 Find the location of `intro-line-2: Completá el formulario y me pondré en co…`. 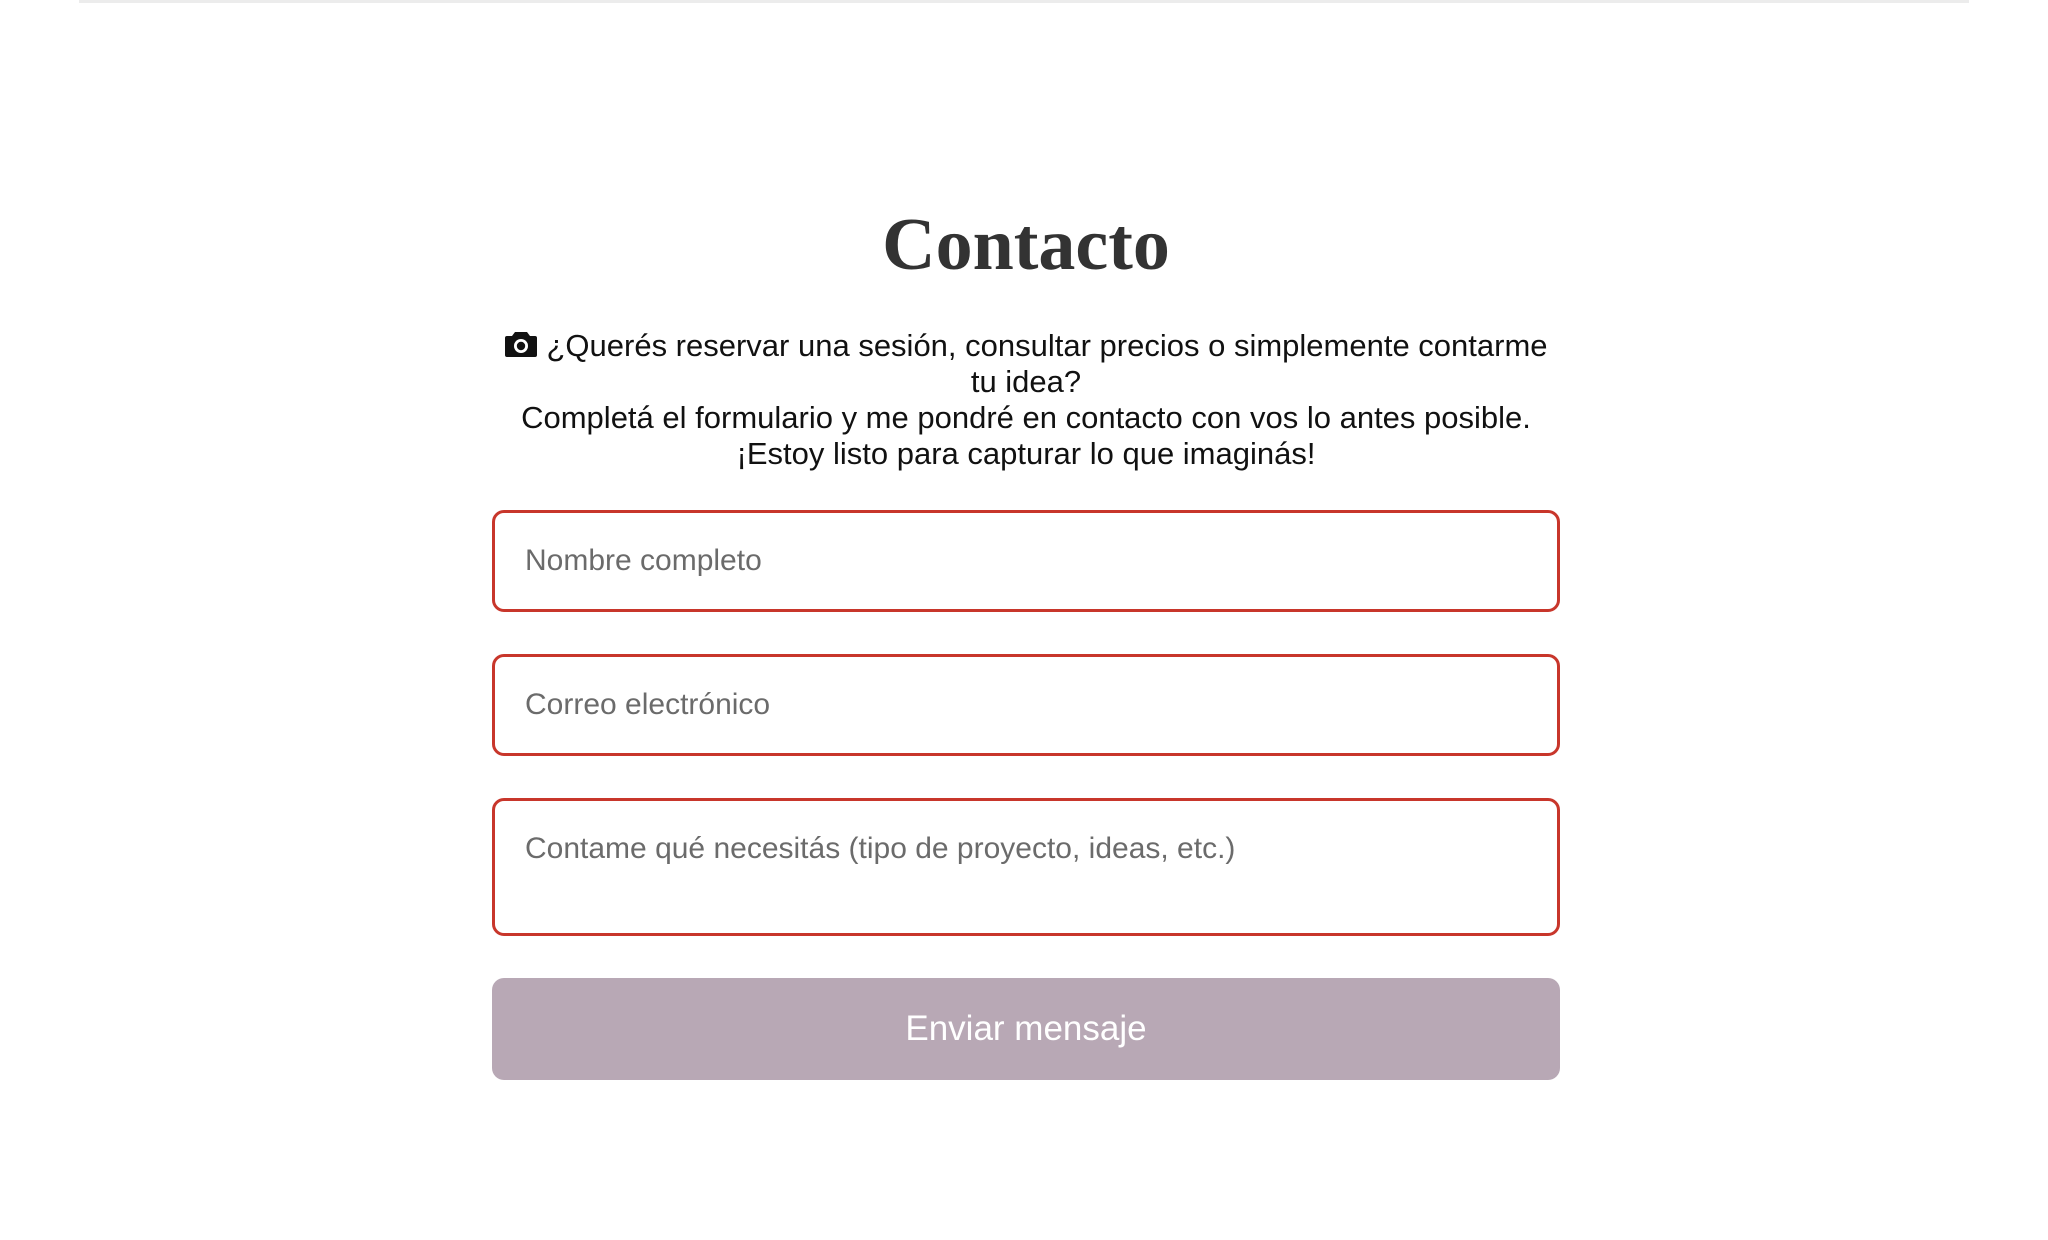

intro-line-2: Completá el formulario y me pondré en co… is located at coordinates (1026, 417).